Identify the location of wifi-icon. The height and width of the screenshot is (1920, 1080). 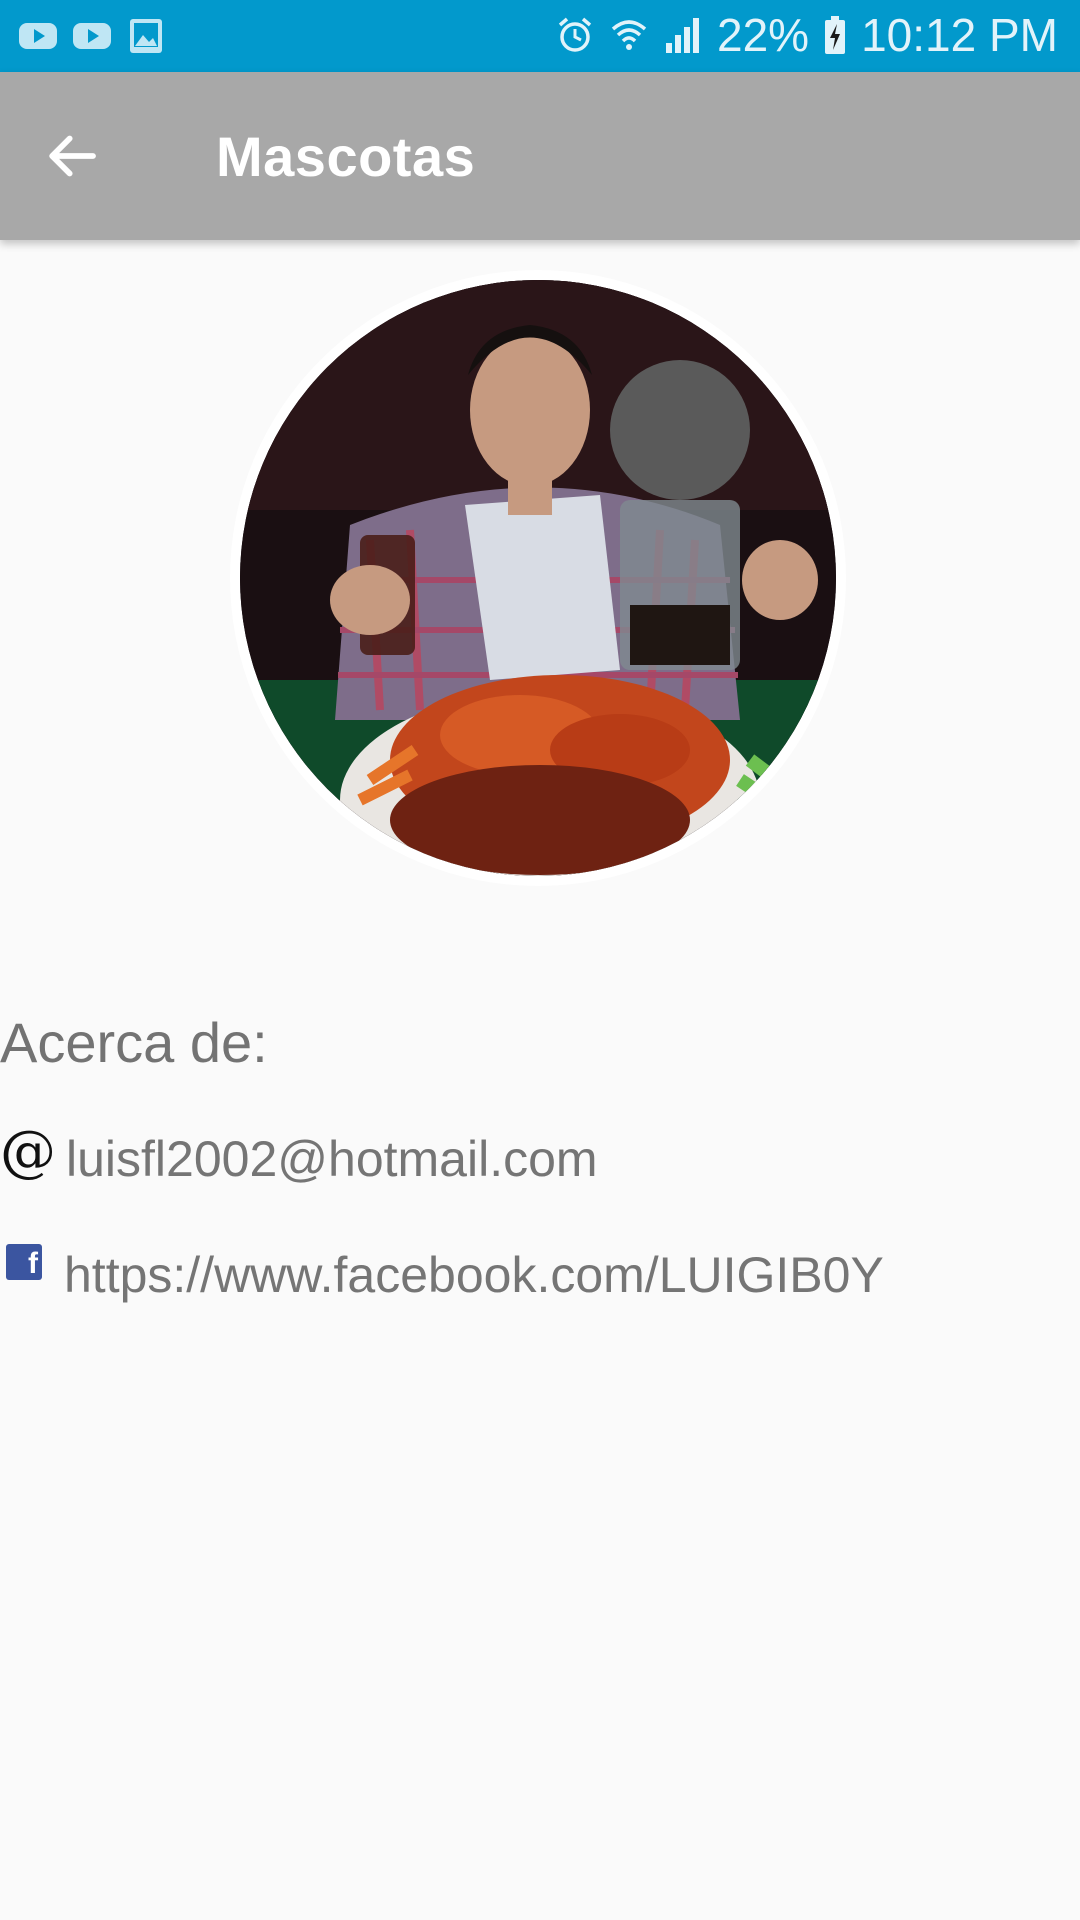
(629, 35).